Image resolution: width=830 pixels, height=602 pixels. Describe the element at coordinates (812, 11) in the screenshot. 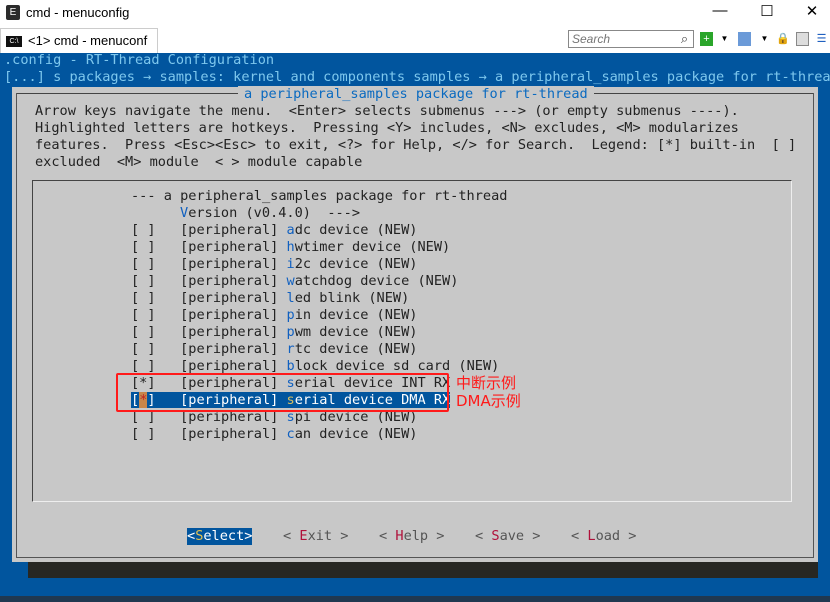

I see `close-button: ✕` at that location.